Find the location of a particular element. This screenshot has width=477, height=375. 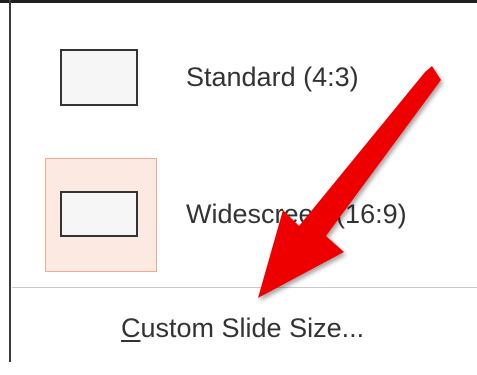

widescreen-thumbnail-frame-selected is located at coordinates (101, 215).